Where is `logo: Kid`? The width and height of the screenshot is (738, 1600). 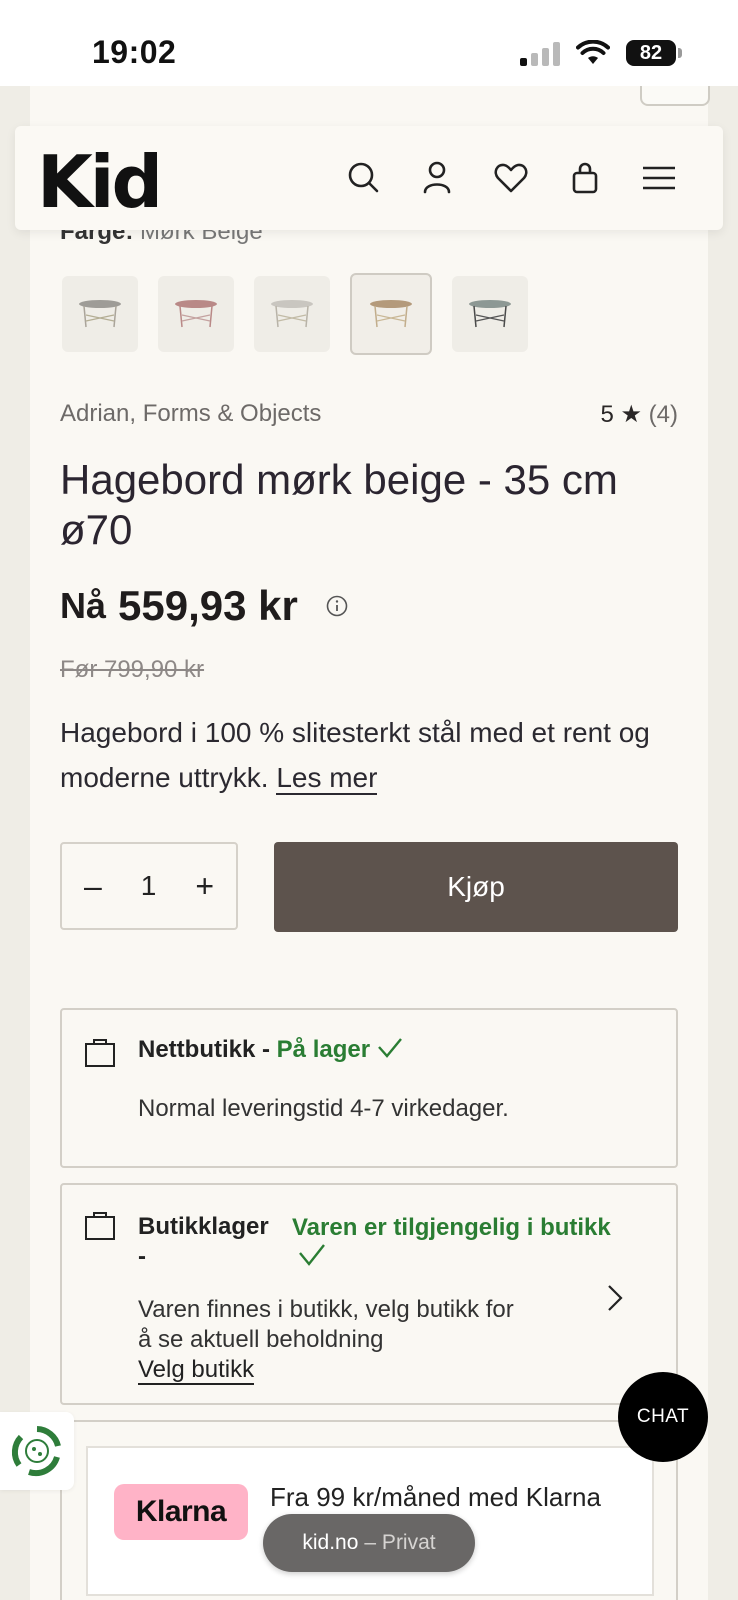
logo: Kid is located at coordinates (100, 182).